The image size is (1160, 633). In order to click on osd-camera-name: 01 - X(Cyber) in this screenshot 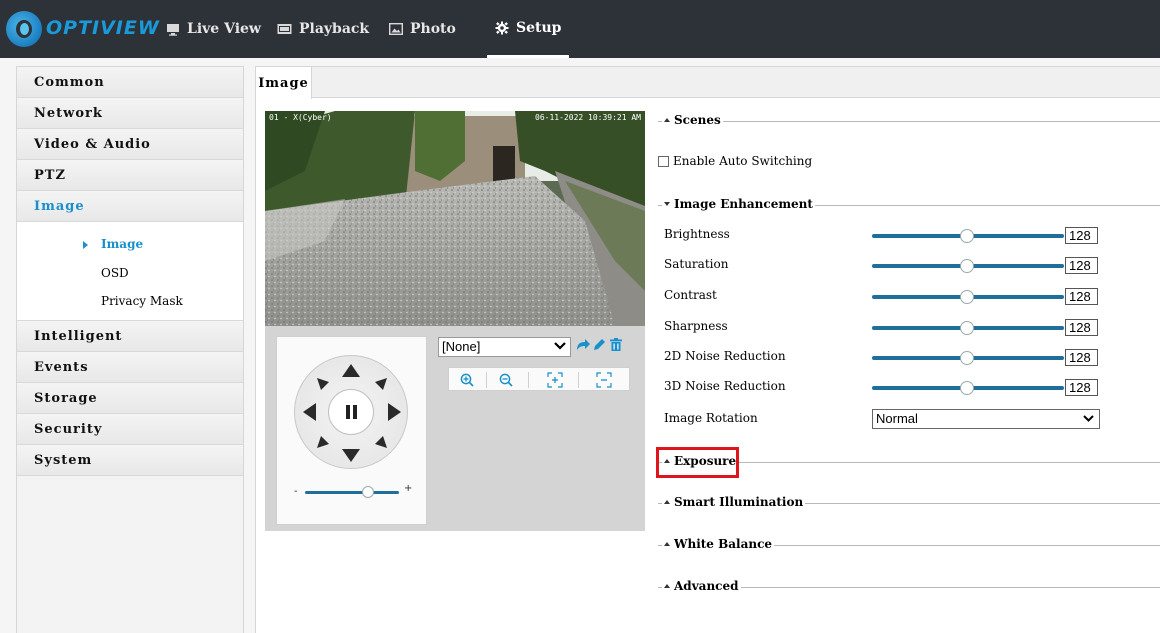, I will do `click(300, 117)`.